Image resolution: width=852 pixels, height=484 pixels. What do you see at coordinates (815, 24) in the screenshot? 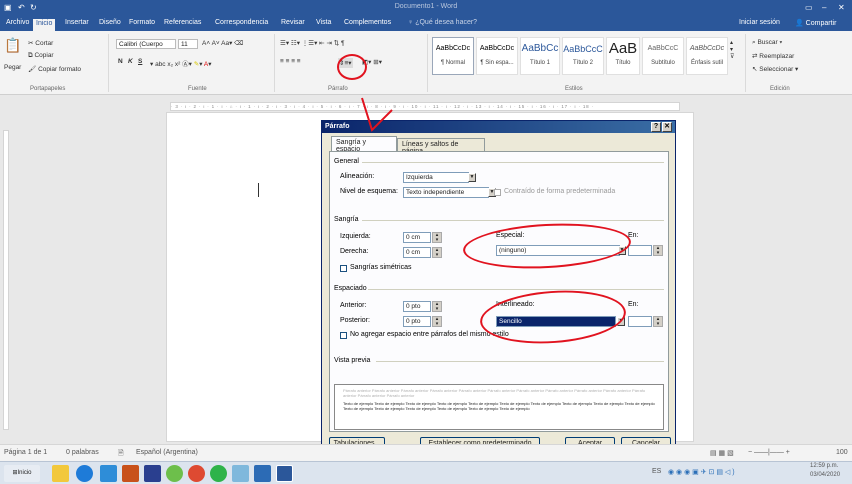
I see `share-button: 👤 Compartir` at bounding box center [815, 24].